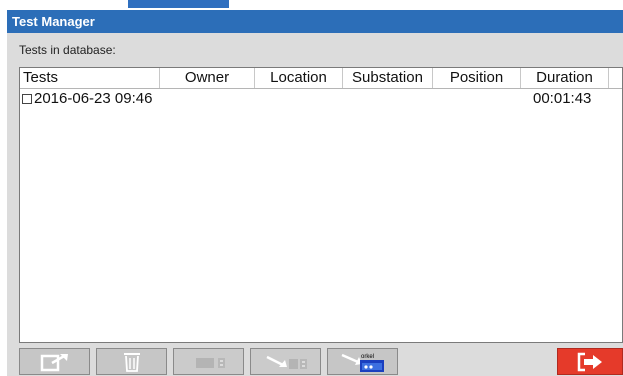  I want to click on bottom-toolbar: orkel, so click(315, 359).